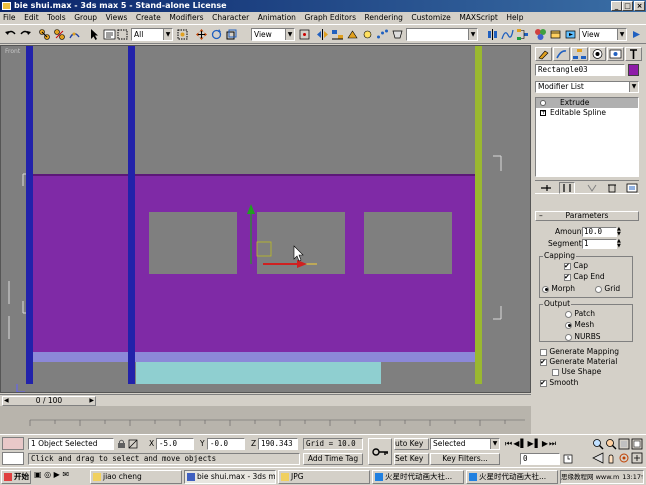 This screenshot has height=485, width=646. Describe the element at coordinates (579, 54) in the screenshot. I see `hierarchy-tab-icon` at that location.